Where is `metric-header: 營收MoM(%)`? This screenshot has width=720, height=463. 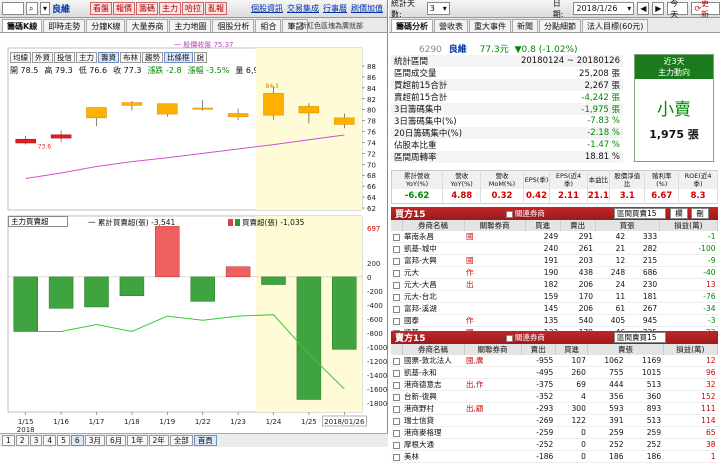
metric-header: 營收MoM(%) is located at coordinates (502, 179).